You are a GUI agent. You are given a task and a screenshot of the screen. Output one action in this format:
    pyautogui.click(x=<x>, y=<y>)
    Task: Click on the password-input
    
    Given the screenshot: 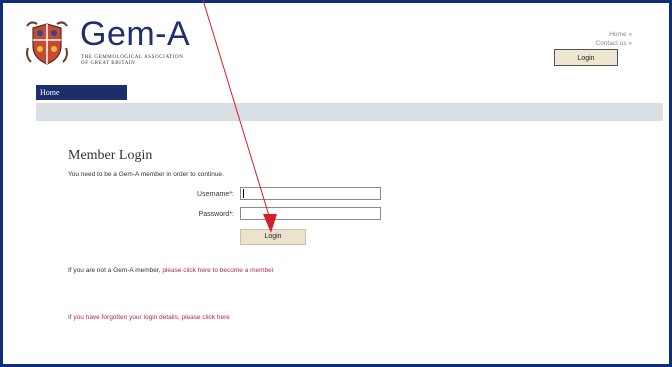 What is the action you would take?
    pyautogui.click(x=310, y=213)
    